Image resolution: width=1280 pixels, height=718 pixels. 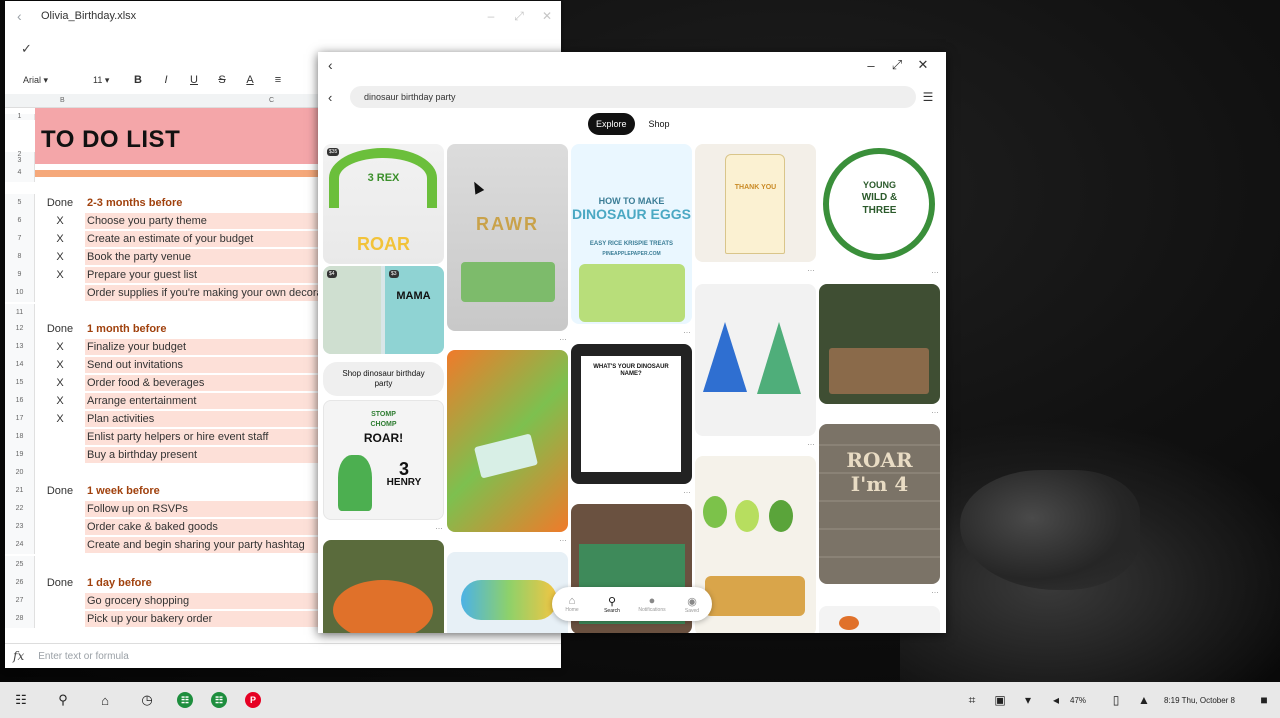 I want to click on sheets-app-icon-2: ☷, so click(x=219, y=700).